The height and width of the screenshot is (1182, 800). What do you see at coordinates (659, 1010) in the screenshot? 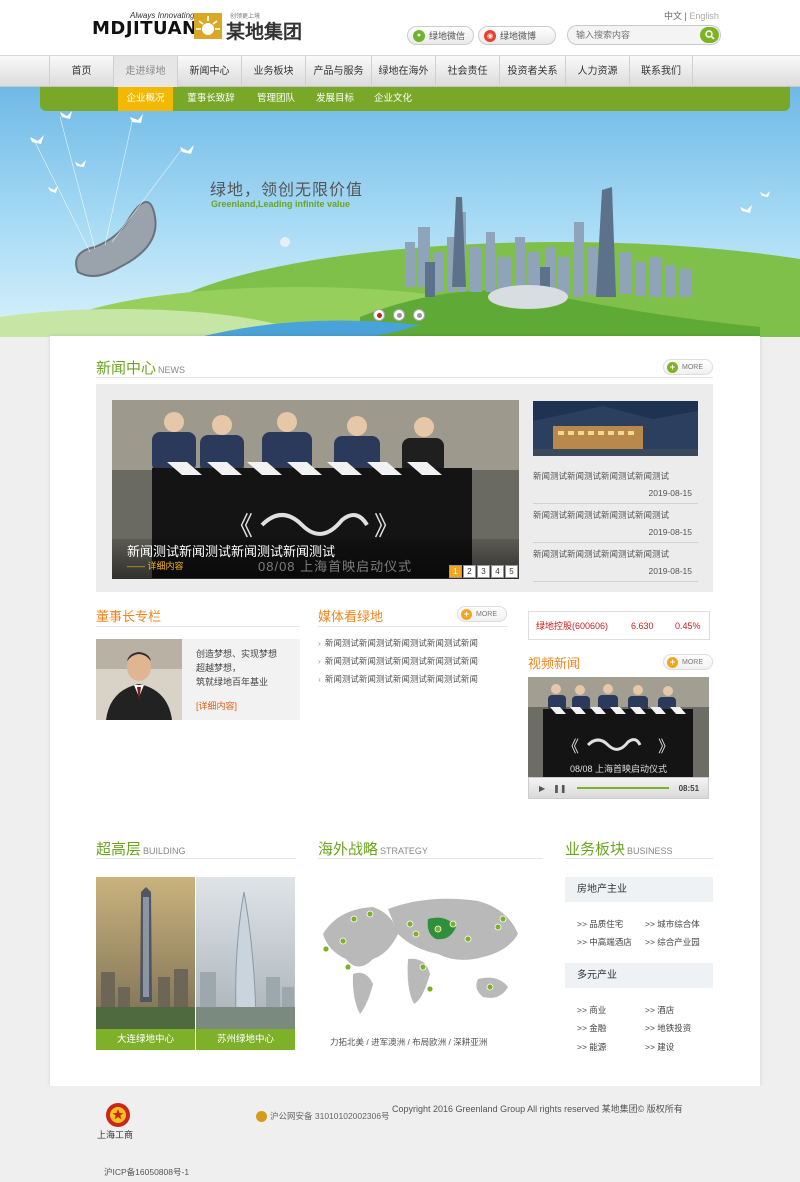
I see `business-link-hotels: >> 酒店` at bounding box center [659, 1010].